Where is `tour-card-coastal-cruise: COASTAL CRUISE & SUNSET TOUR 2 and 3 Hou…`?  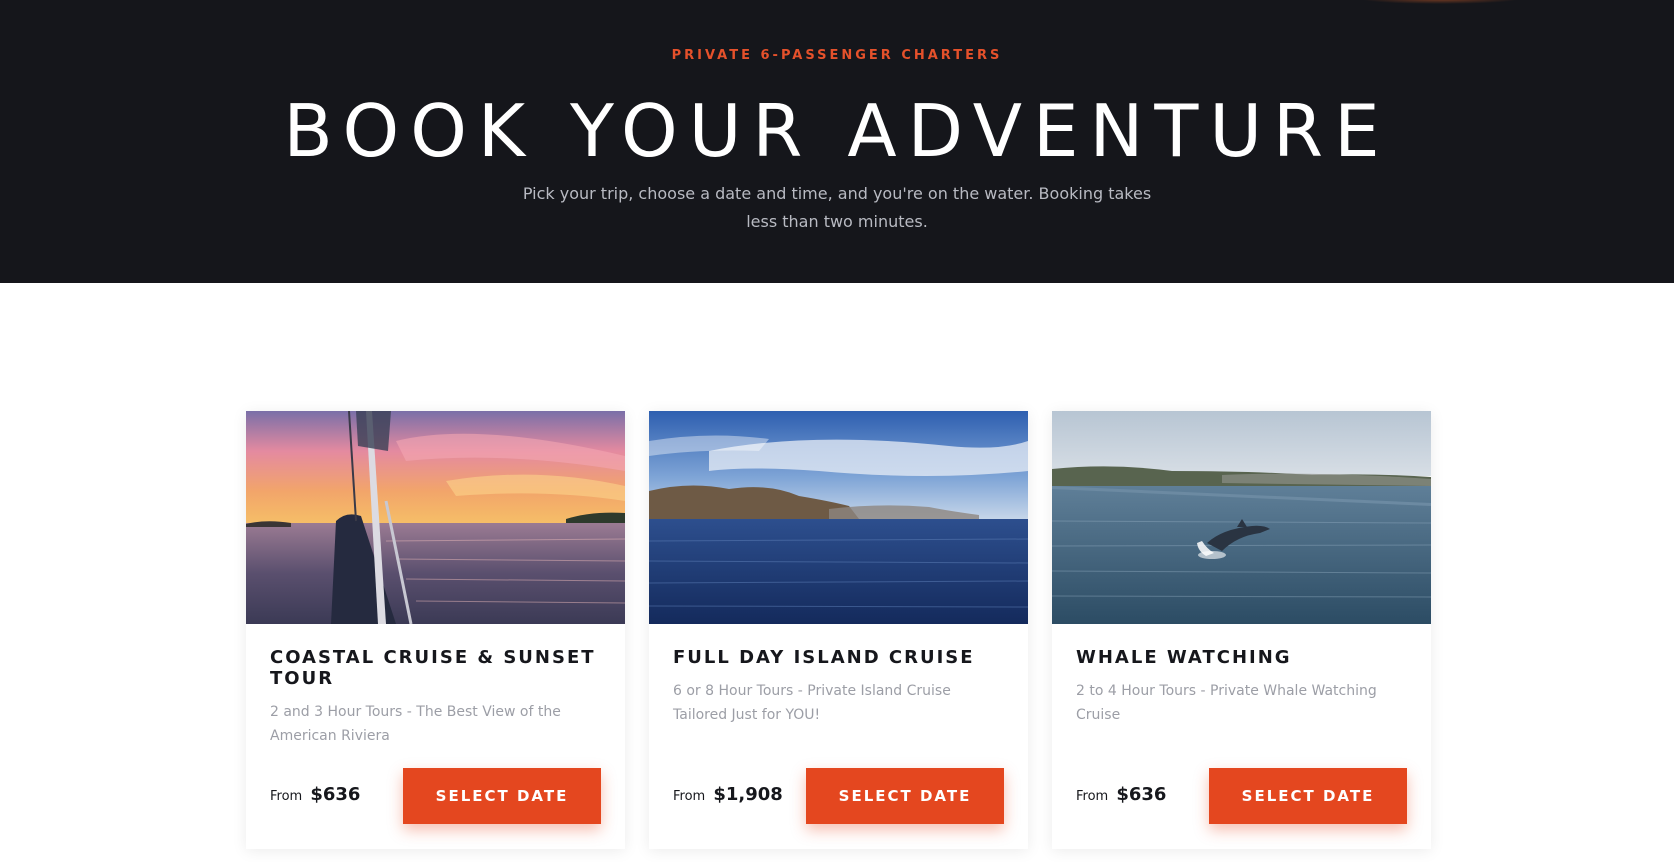 tour-card-coastal-cruise: COASTAL CRUISE & SUNSET TOUR 2 and 3 Hou… is located at coordinates (435, 630).